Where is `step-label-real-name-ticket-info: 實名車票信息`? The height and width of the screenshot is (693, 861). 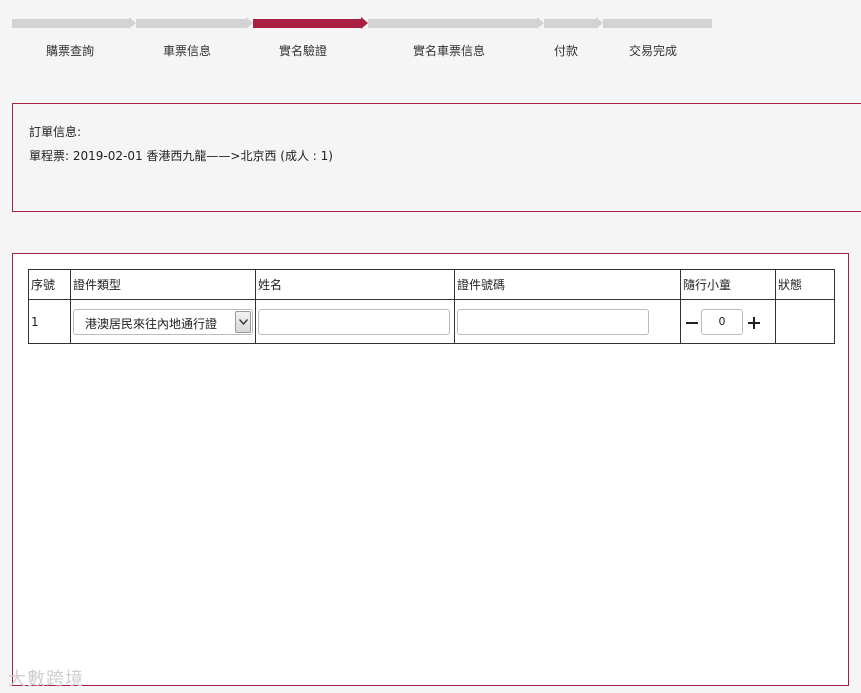 step-label-real-name-ticket-info: 實名車票信息 is located at coordinates (449, 51).